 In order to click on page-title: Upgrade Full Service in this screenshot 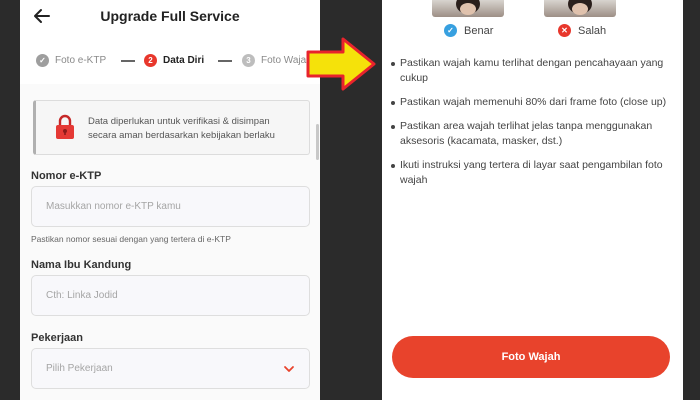, I will do `click(170, 16)`.